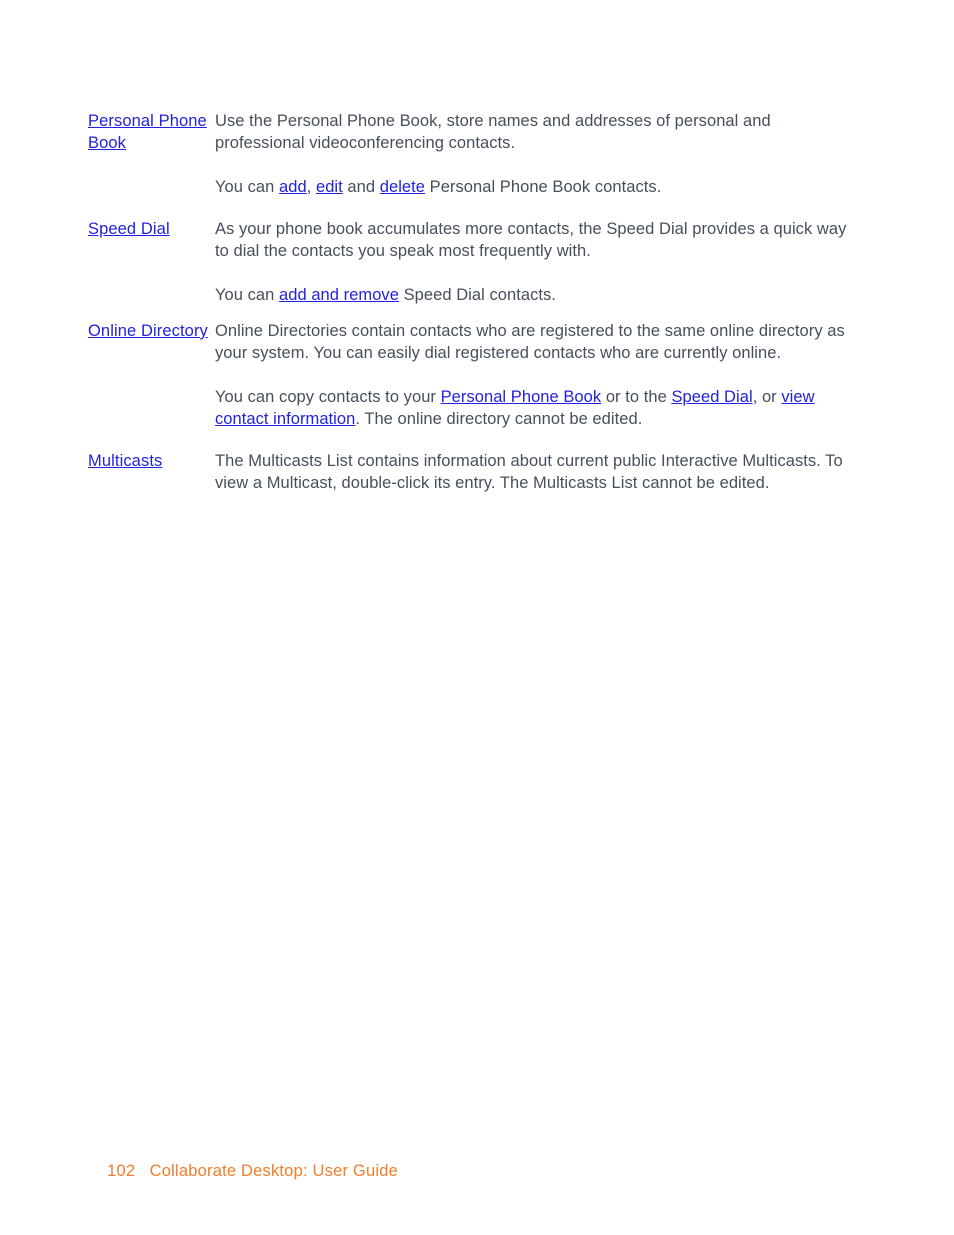  What do you see at coordinates (329, 187) in the screenshot?
I see `inline-link-edit: edit` at bounding box center [329, 187].